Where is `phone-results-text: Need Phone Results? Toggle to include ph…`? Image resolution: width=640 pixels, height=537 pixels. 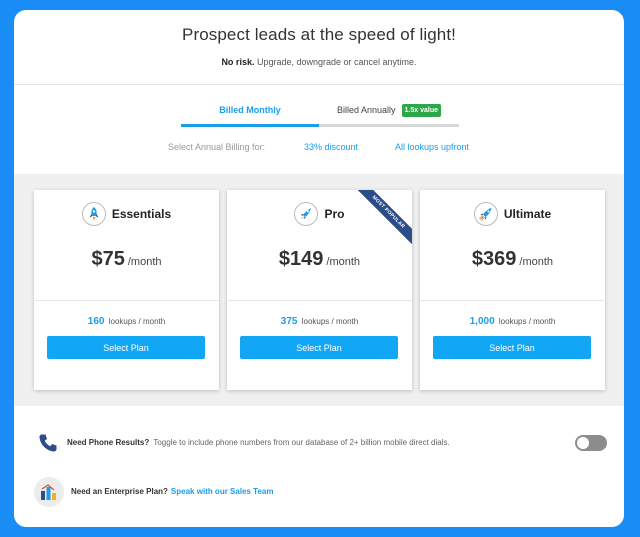
phone-results-text: Need Phone Results? Toggle to include ph… is located at coordinates (258, 442).